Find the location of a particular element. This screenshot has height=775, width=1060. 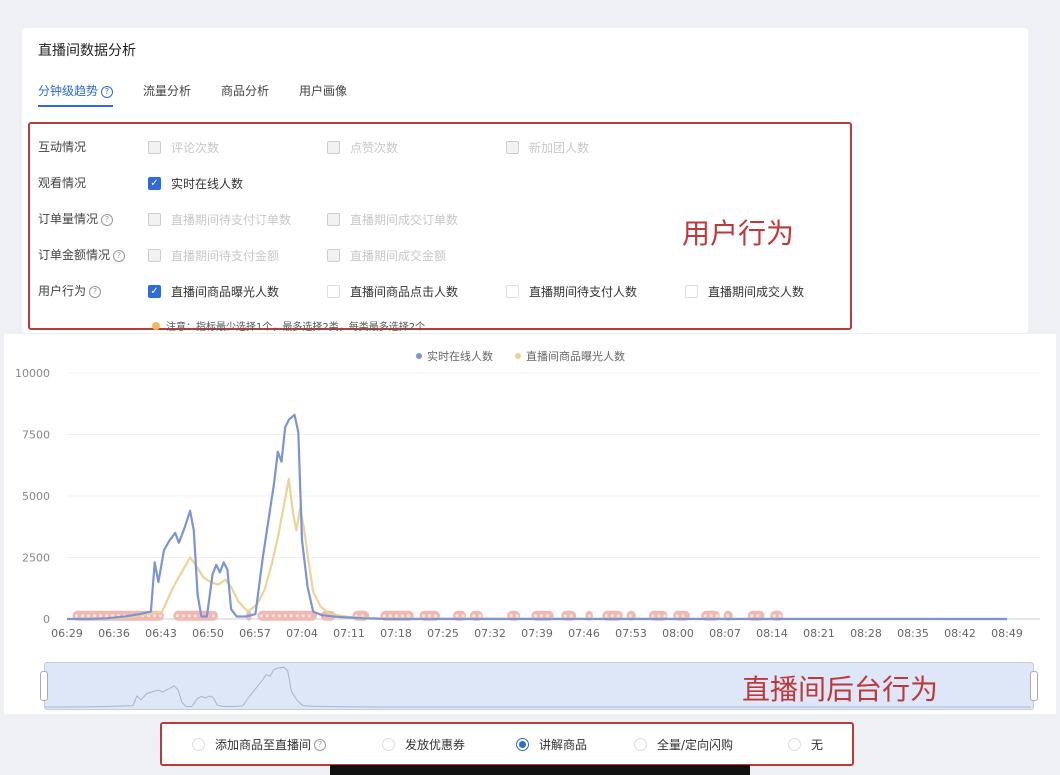

radio-selected-icon is located at coordinates (522, 744).